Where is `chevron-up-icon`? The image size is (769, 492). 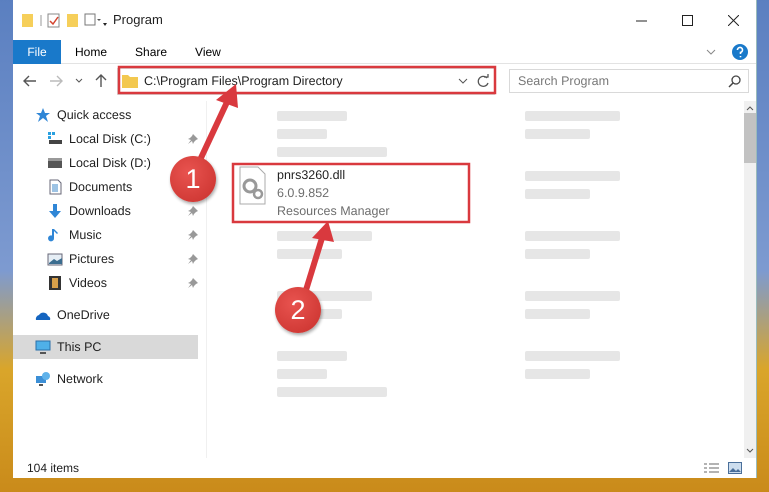 chevron-up-icon is located at coordinates (750, 108).